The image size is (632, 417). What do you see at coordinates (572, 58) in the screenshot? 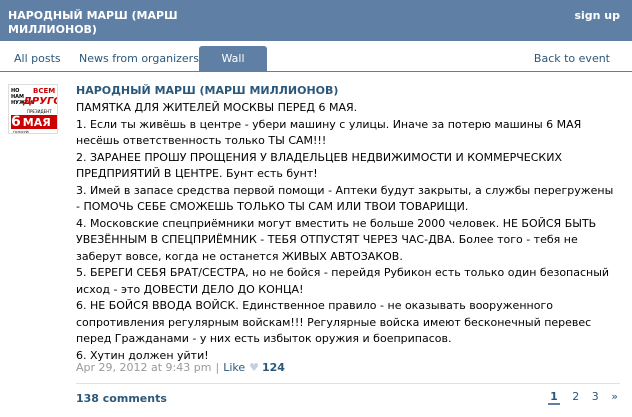
I see `back-to-event-link: Back to event` at bounding box center [572, 58].